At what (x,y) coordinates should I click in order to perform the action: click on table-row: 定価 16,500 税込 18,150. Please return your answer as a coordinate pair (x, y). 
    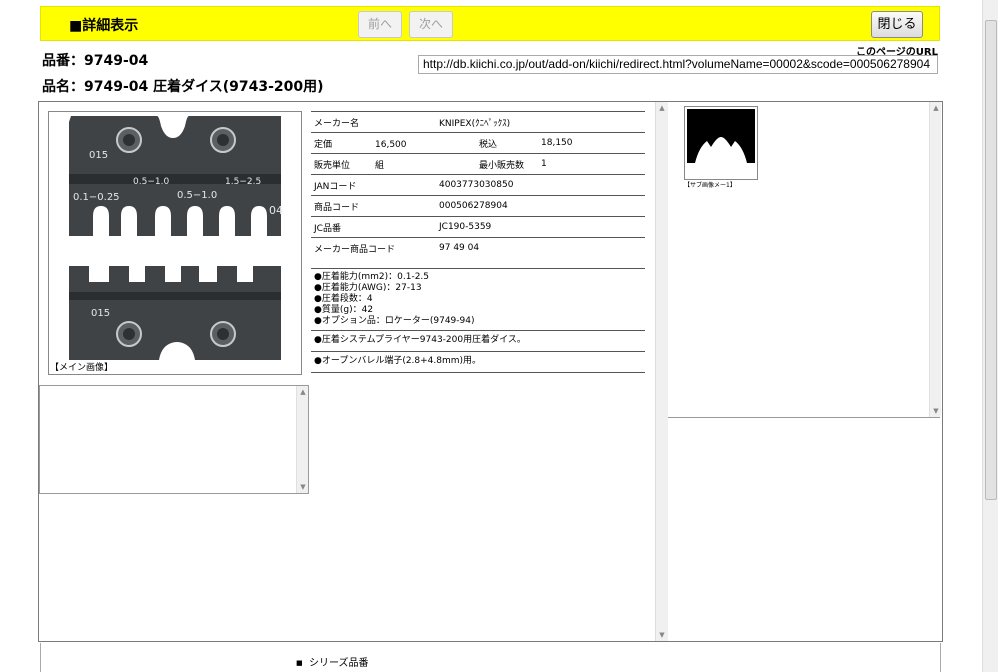
    Looking at the image, I should click on (478, 143).